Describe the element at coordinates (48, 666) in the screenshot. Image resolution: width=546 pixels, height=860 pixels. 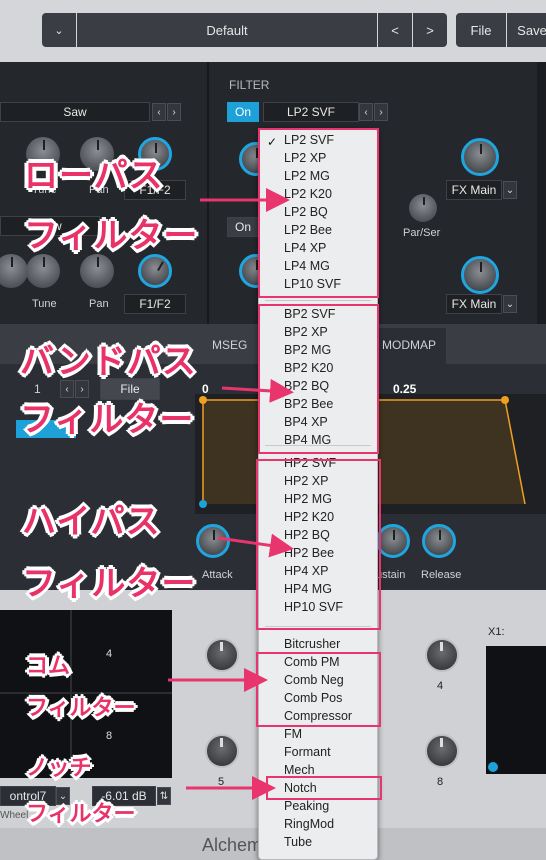
I see `annotation-comb-1: コム` at that location.